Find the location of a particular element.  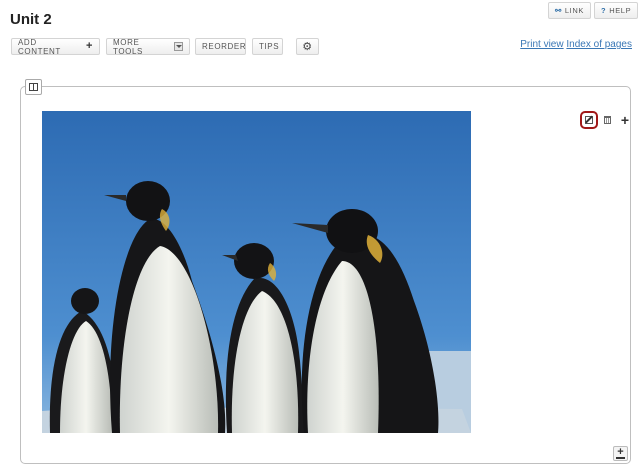

reorder-button: REORDER is located at coordinates (220, 46).